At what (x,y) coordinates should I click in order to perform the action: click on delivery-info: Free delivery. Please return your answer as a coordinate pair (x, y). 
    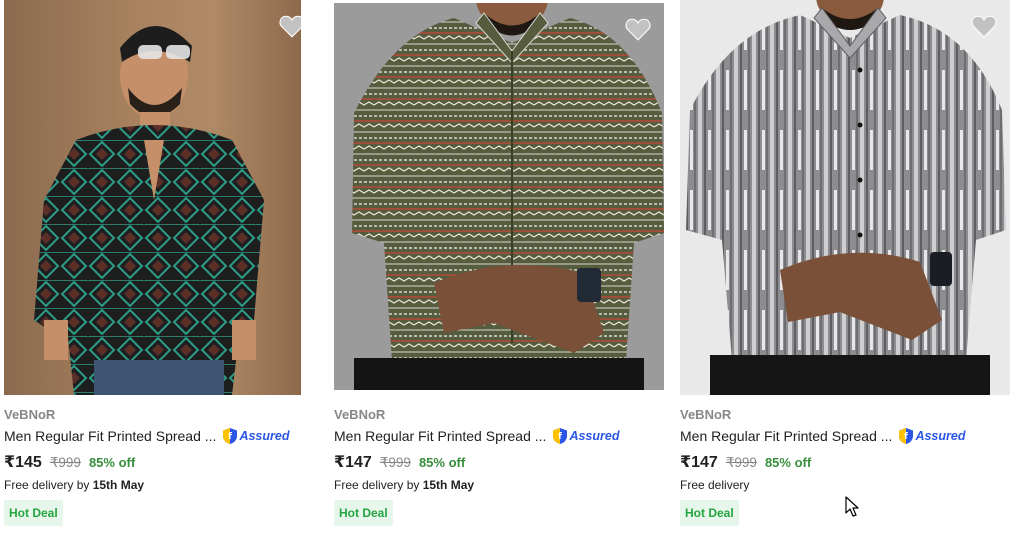
    Looking at the image, I should click on (714, 485).